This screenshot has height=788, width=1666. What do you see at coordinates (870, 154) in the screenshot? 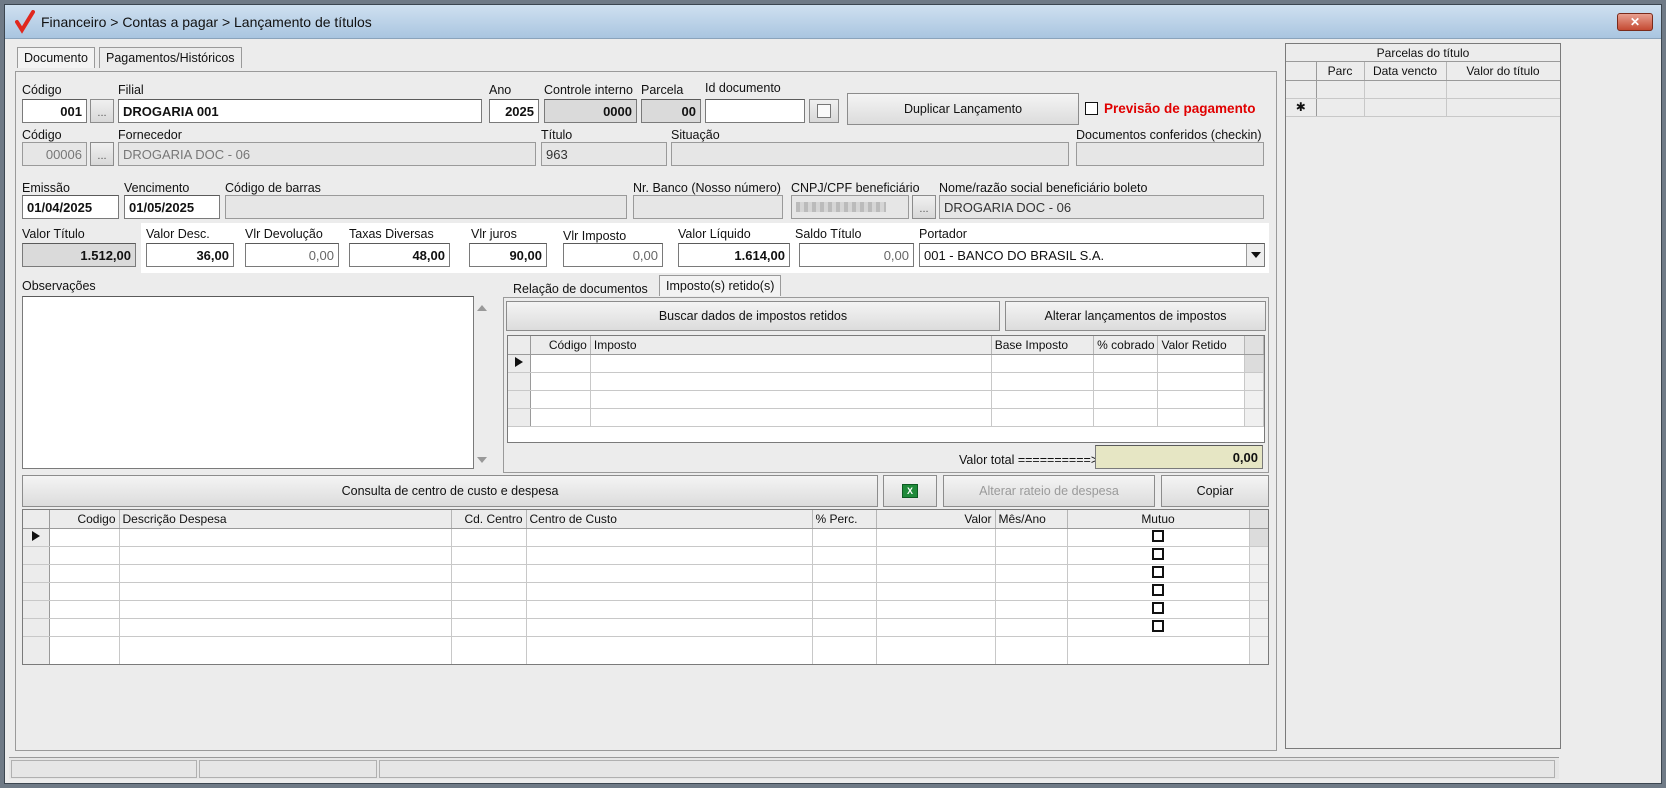
I see `situacao-field` at bounding box center [870, 154].